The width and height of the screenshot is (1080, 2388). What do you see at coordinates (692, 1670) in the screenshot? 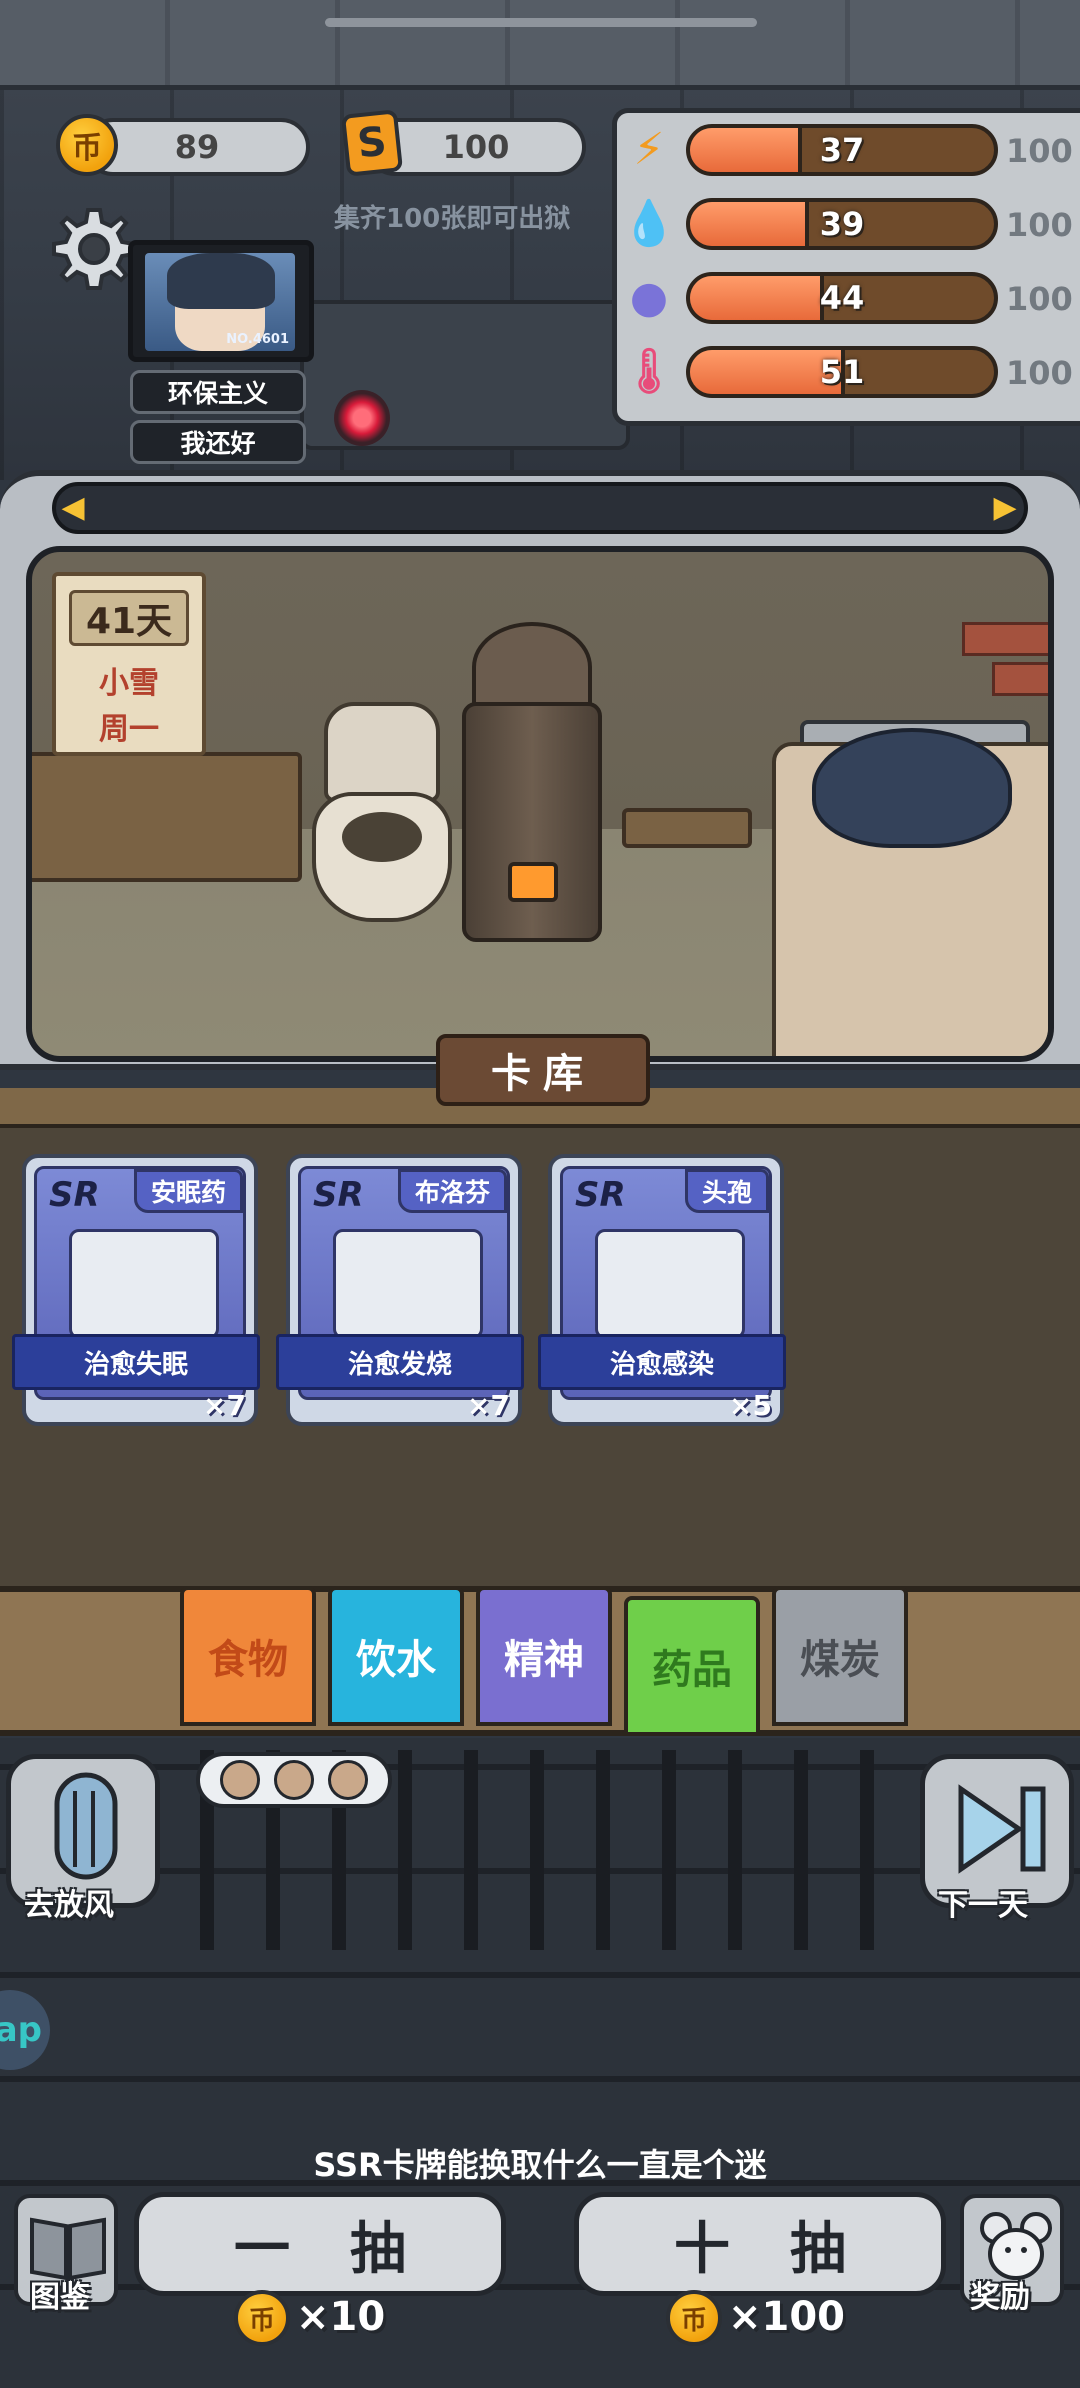
I see `category-label: 药品` at bounding box center [692, 1670].